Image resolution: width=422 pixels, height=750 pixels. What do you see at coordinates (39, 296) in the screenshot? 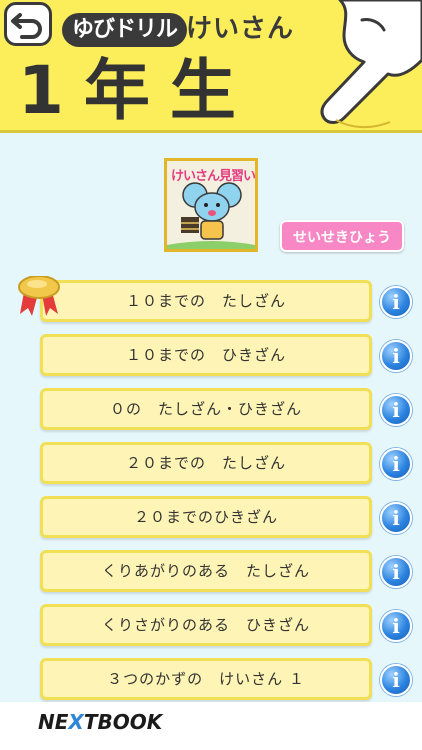
I see `medal-icon` at bounding box center [39, 296].